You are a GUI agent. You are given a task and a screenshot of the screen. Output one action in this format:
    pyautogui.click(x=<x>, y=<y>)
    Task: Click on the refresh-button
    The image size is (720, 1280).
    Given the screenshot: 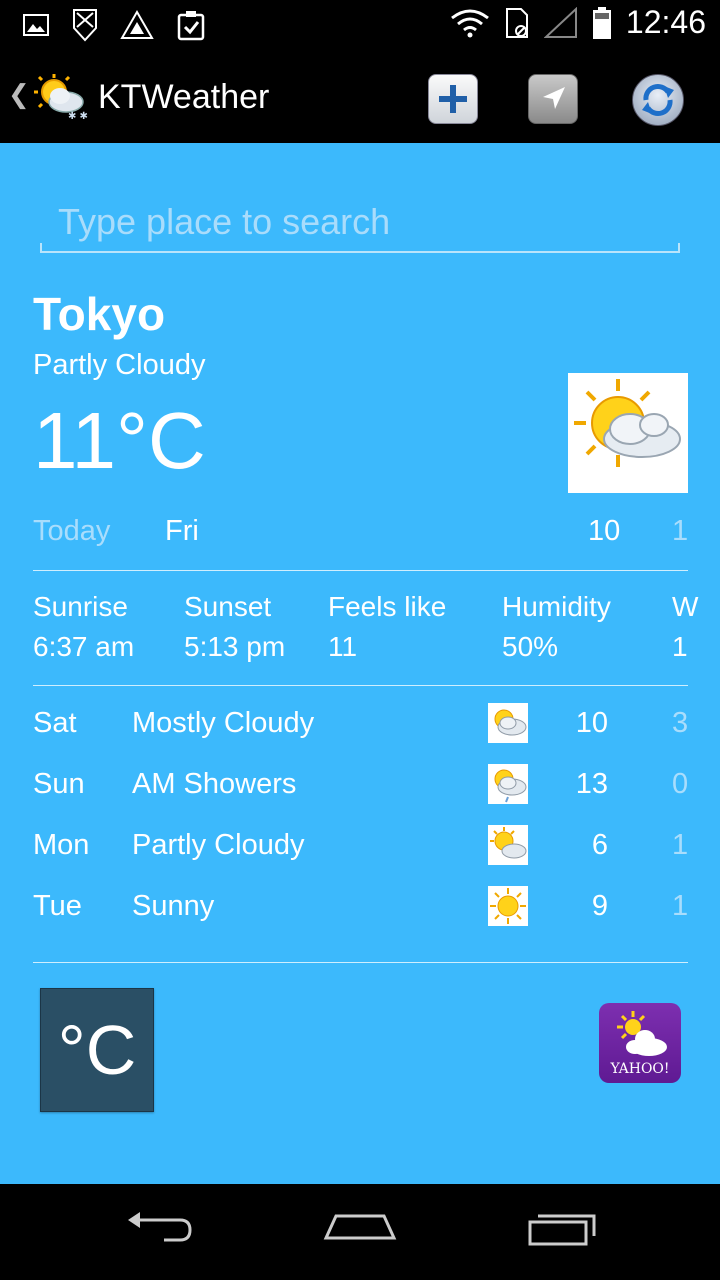 What is the action you would take?
    pyautogui.click(x=658, y=100)
    